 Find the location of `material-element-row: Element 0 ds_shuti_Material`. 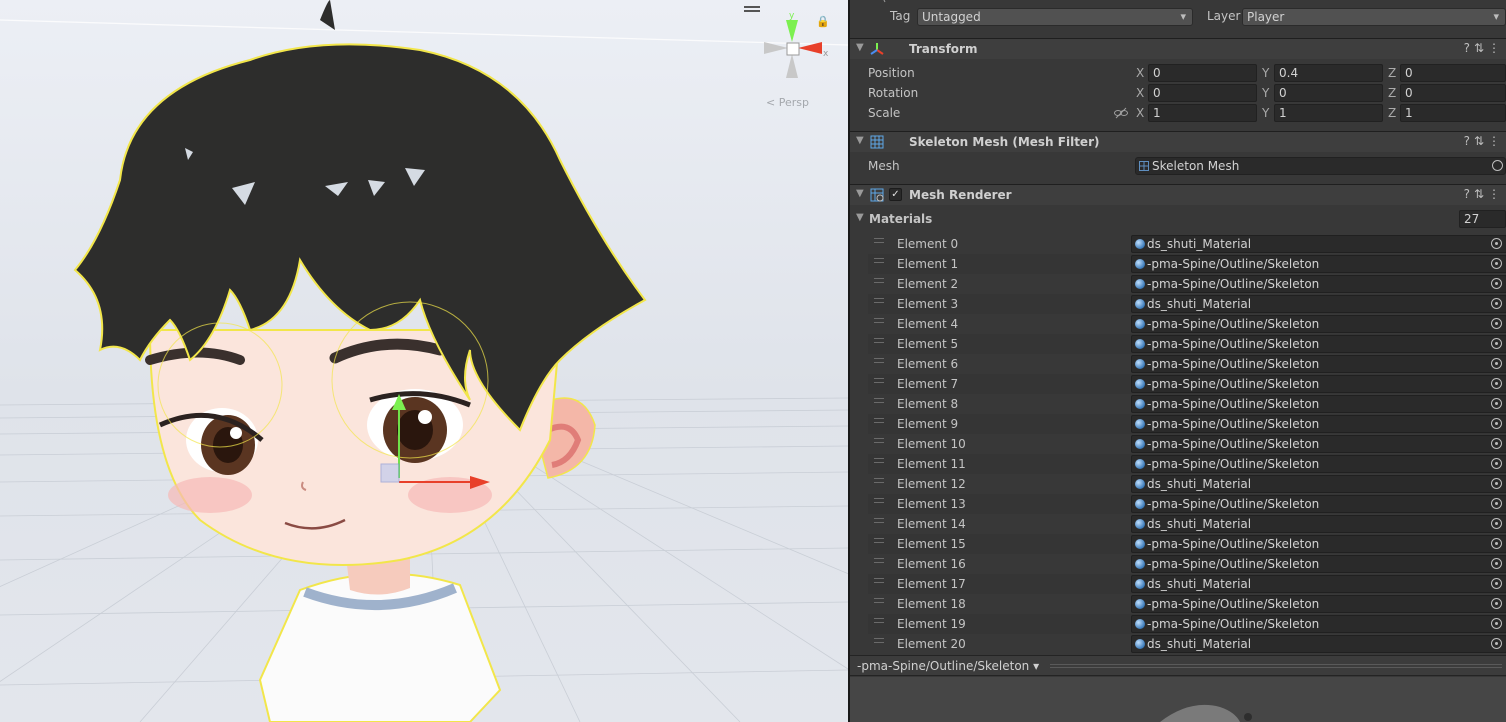

material-element-row: Element 0 ds_shuti_Material is located at coordinates (1187, 244).